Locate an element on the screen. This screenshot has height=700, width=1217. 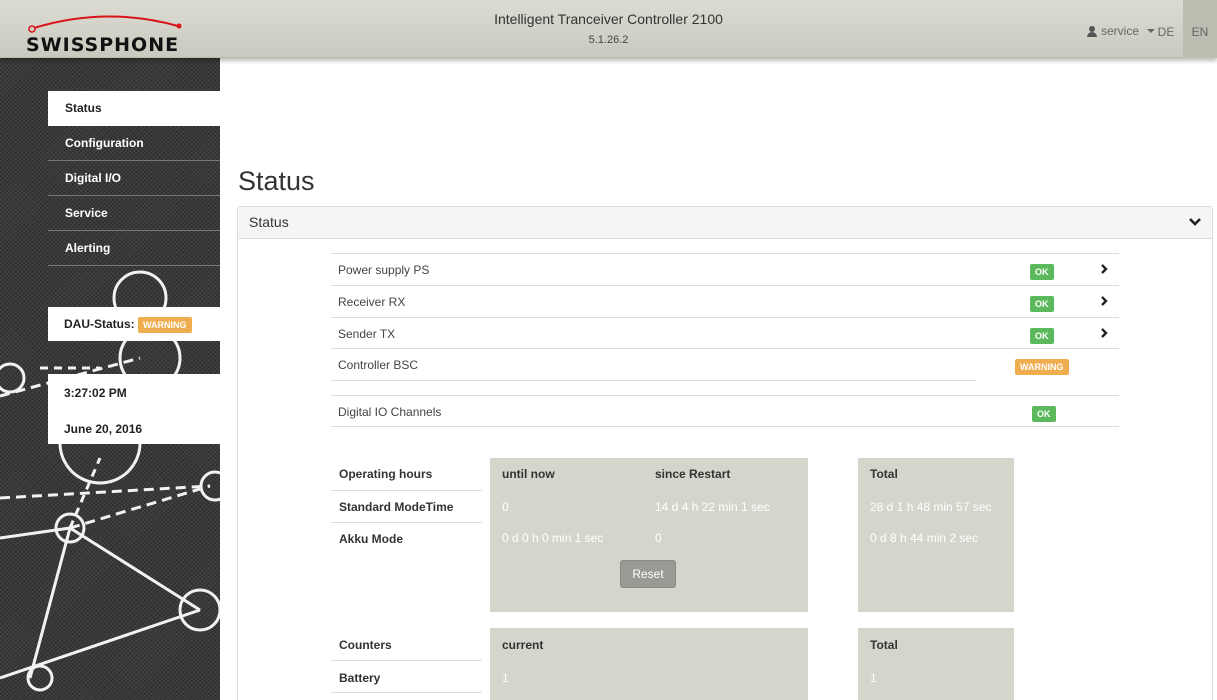
sidebar-item-configuration: Configuration is located at coordinates (134, 143).